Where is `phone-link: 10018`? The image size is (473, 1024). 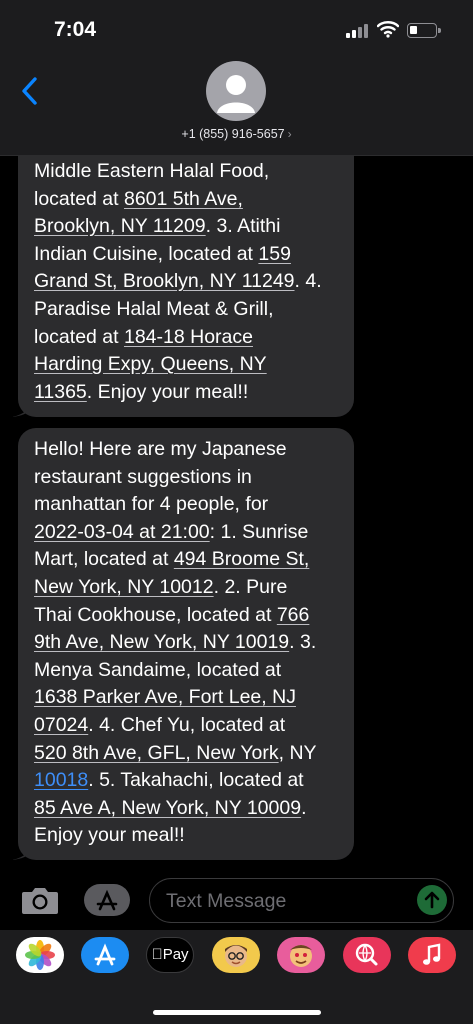
phone-link: 10018 is located at coordinates (61, 780).